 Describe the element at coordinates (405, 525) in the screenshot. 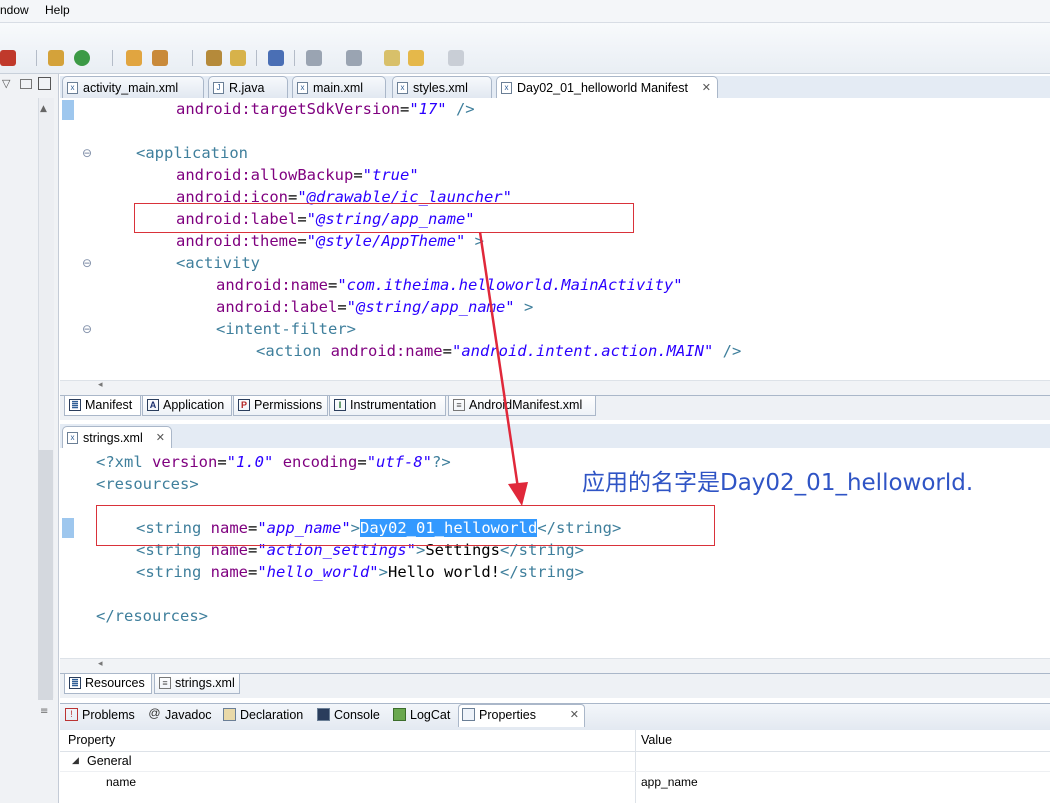

I see `highlight-box` at that location.